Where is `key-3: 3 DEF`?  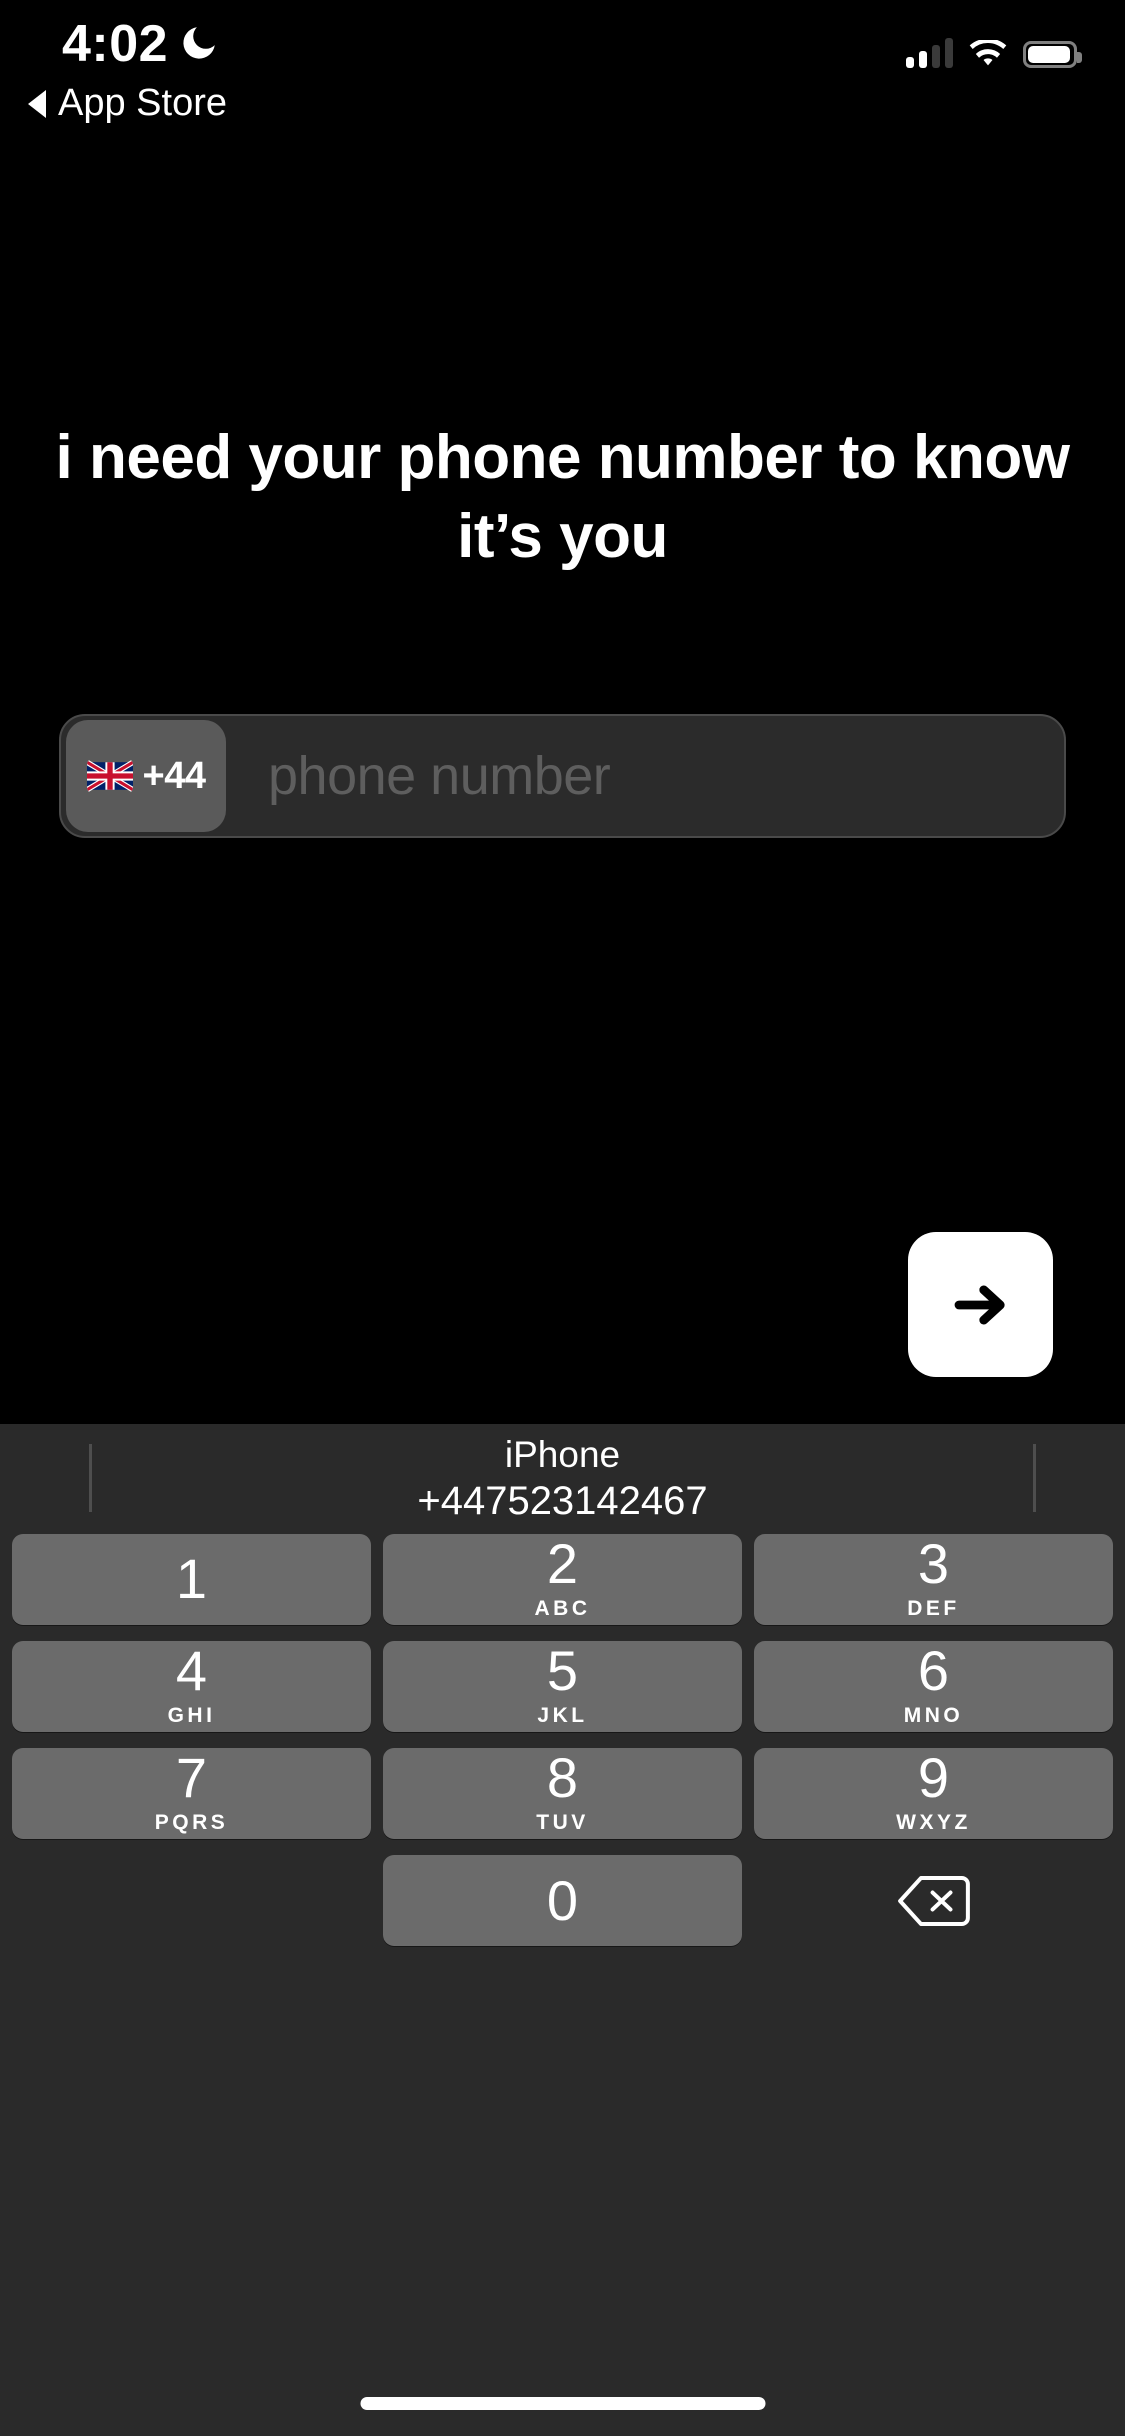 key-3: 3 DEF is located at coordinates (933, 1579).